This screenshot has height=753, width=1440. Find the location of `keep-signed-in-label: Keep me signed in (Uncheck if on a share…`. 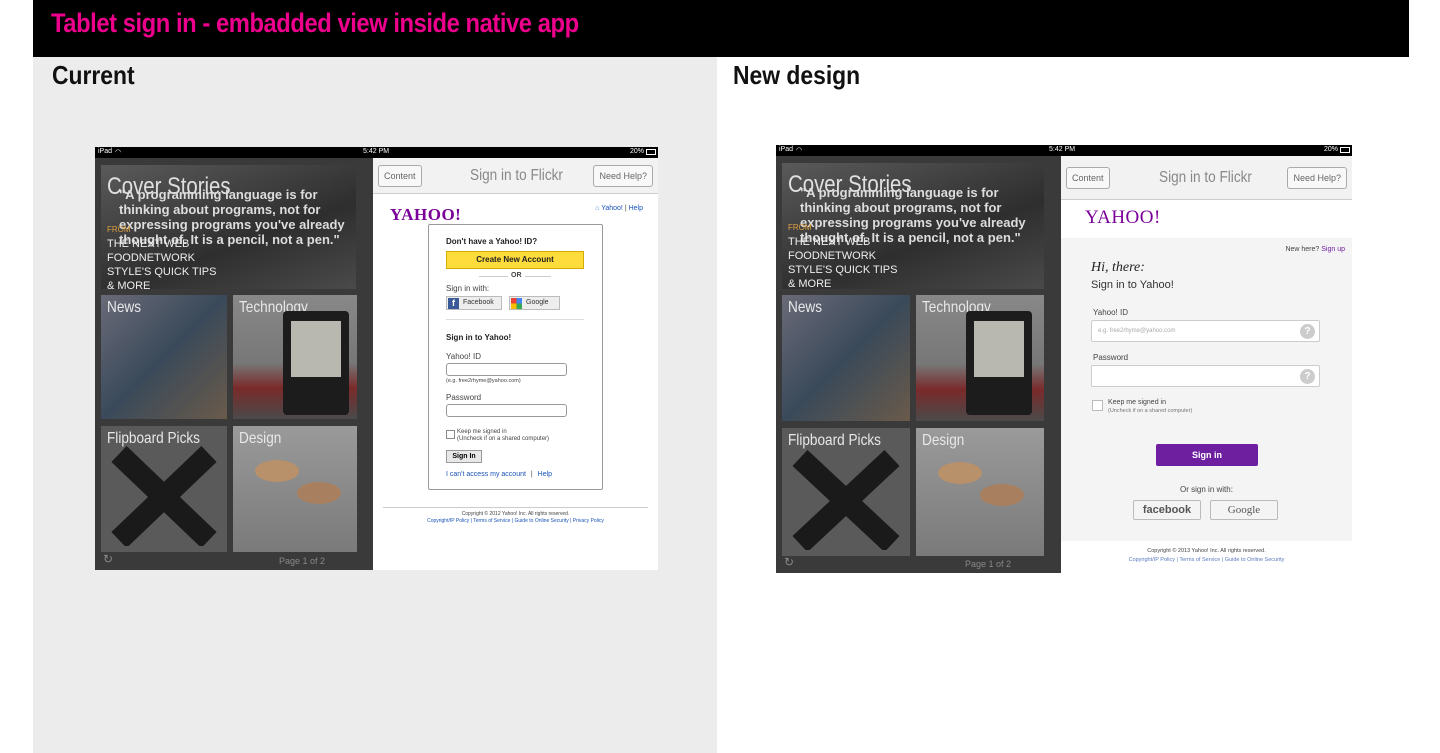

keep-signed-in-label: Keep me signed in (Uncheck if on a share… is located at coordinates (503, 436).